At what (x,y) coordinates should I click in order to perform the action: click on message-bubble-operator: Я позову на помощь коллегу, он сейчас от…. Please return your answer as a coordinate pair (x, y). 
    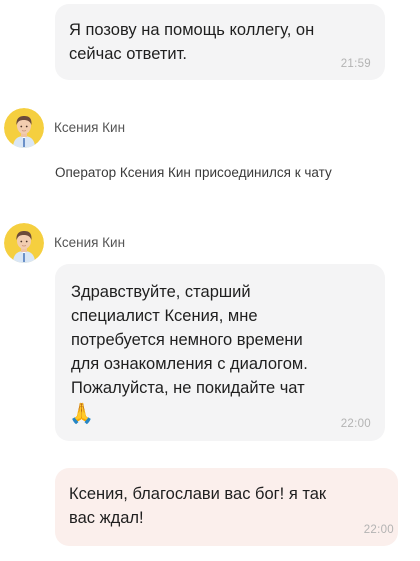
    Looking at the image, I should click on (220, 42).